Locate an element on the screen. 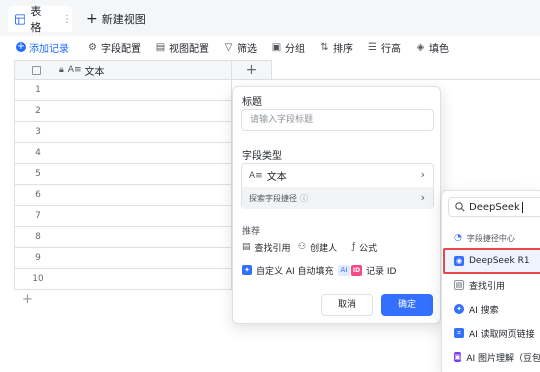 The width and height of the screenshot is (540, 372). explore-field-shortcuts: 探索字段捷径 ⓘ › is located at coordinates (337, 198).